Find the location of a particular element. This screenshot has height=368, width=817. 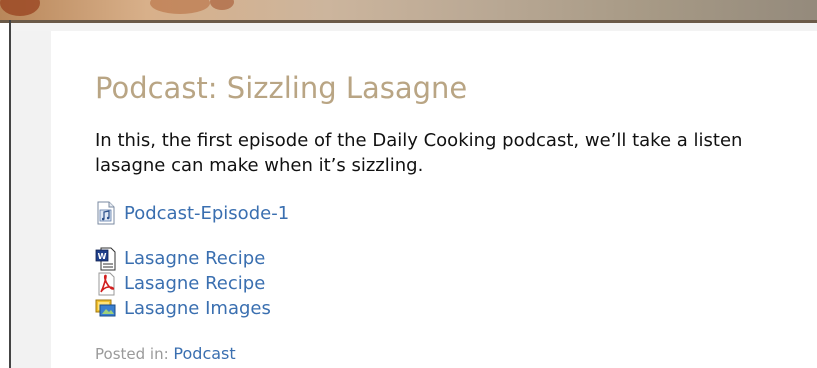

word-document-icon: W is located at coordinates (106, 259).